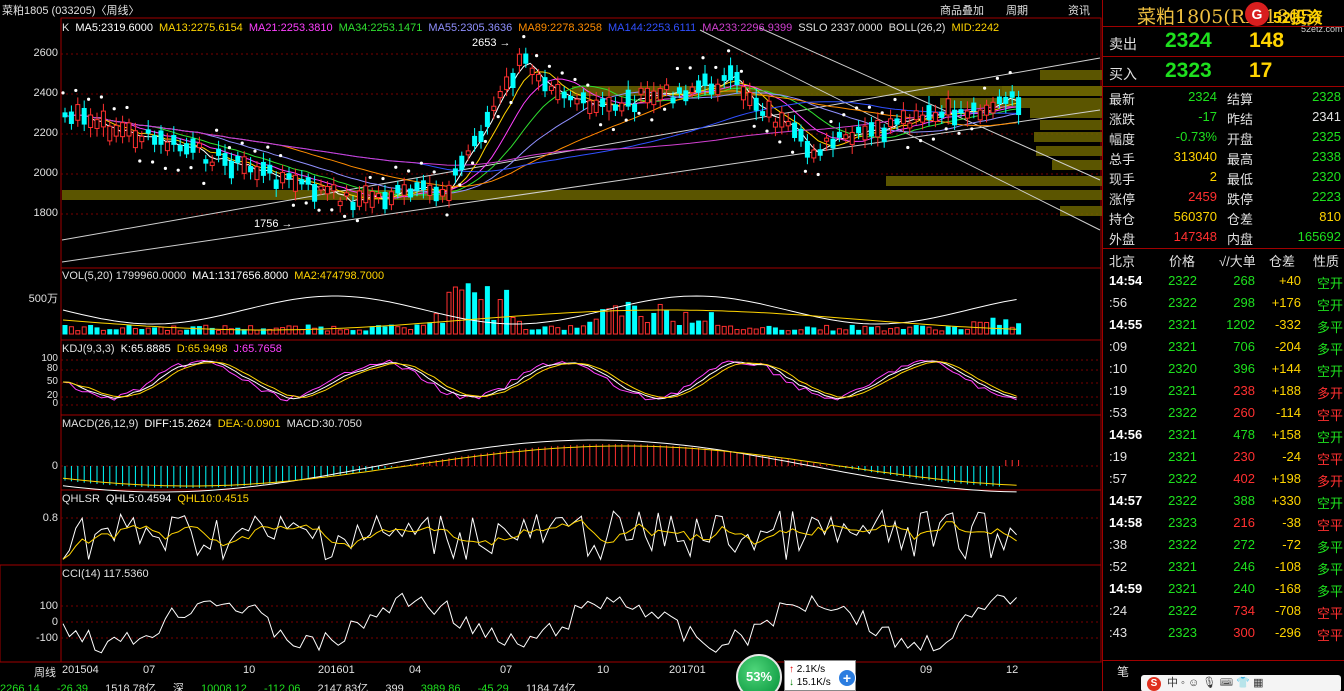 Image resolution: width=1344 pixels, height=691 pixels. I want to click on tick-row: 14:57 2322 388 +330 空开, so click(1223, 501).